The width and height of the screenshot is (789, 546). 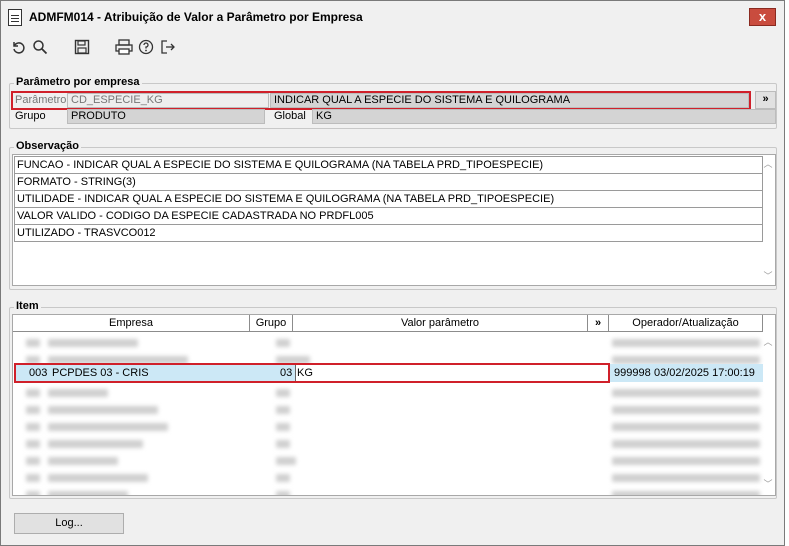 What do you see at coordinates (452, 373) in the screenshot?
I see `cell-valor-input: KG` at bounding box center [452, 373].